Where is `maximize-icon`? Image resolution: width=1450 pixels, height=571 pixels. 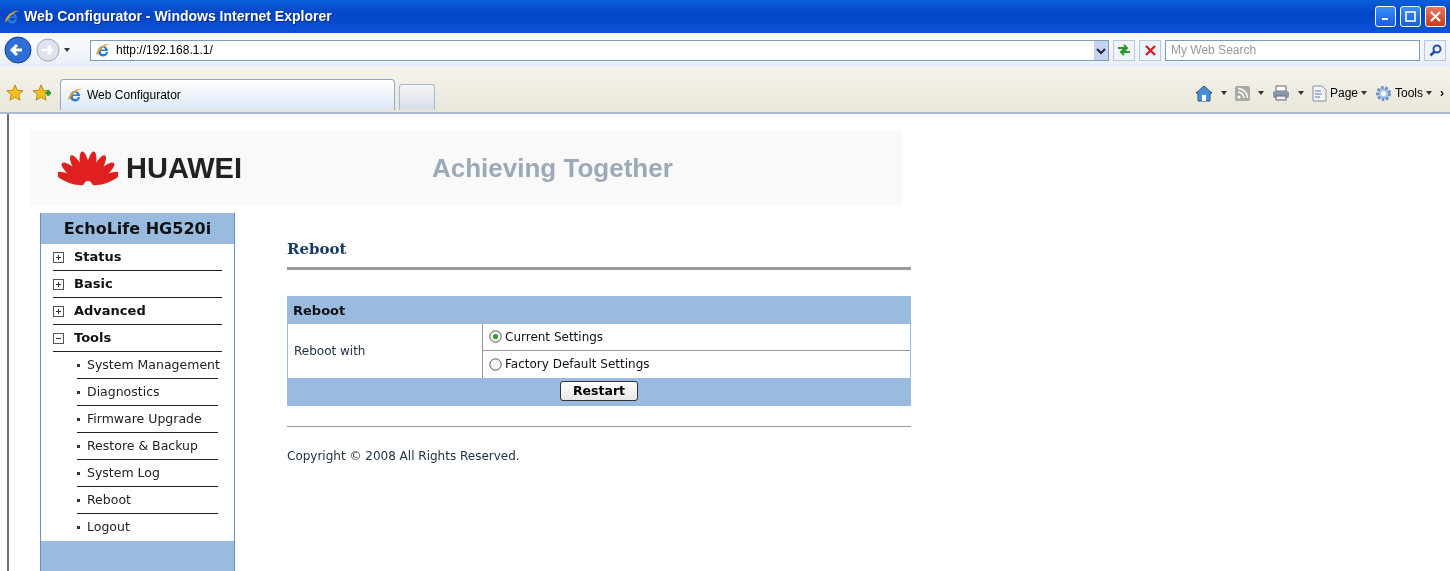 maximize-icon is located at coordinates (1410, 16).